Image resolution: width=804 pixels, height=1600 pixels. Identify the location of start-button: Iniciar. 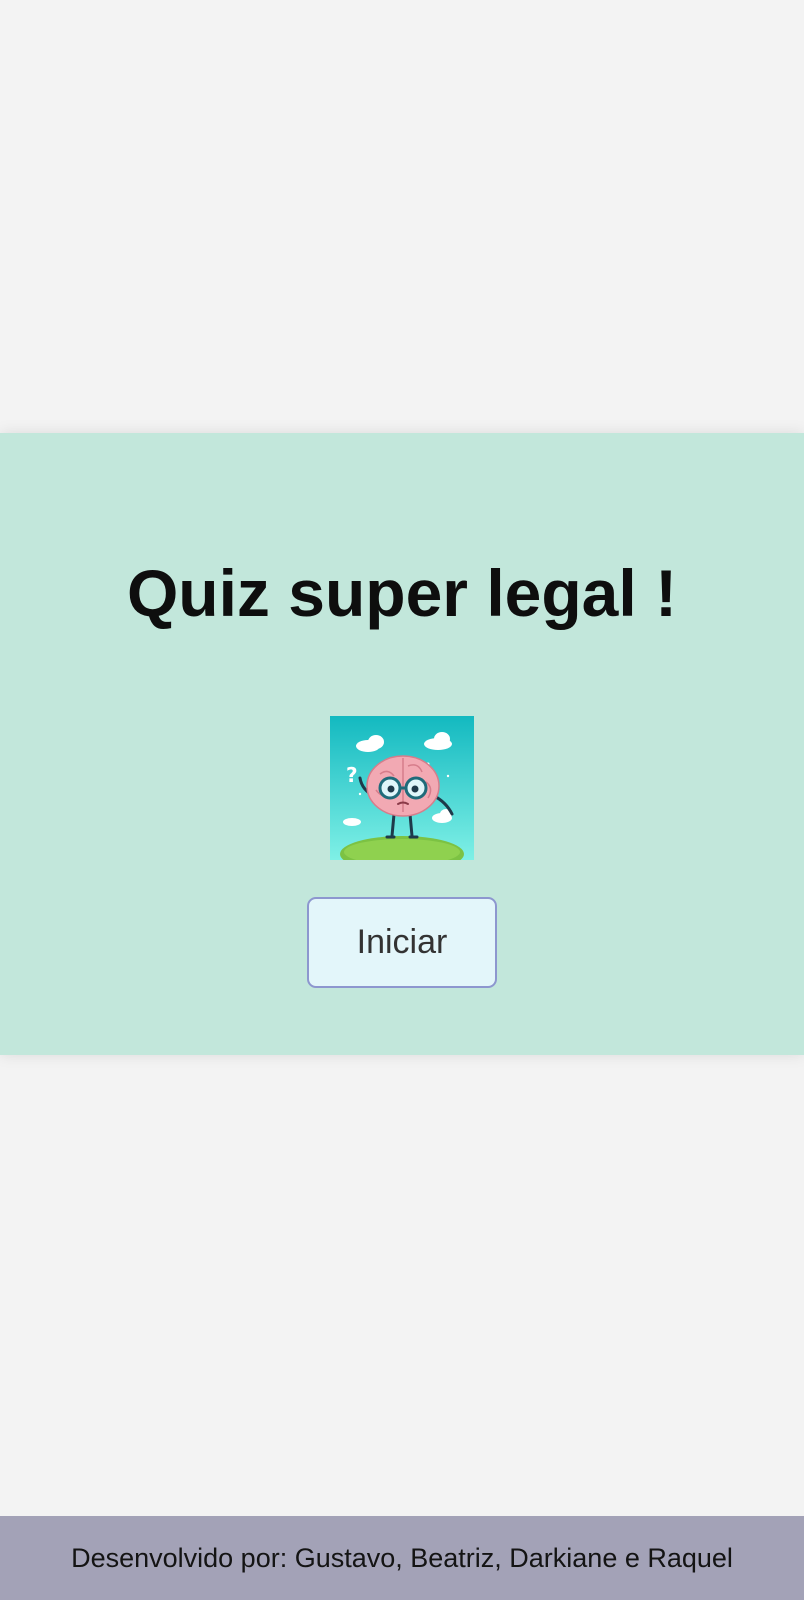
(402, 942).